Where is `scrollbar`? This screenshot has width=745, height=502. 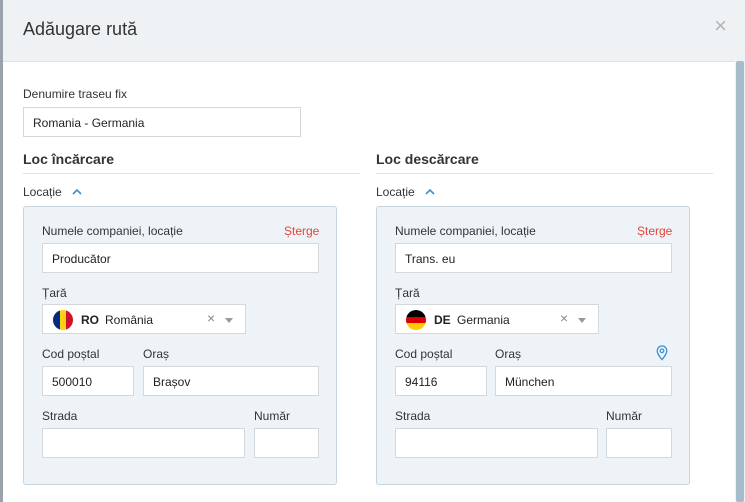
scrollbar is located at coordinates (740, 281).